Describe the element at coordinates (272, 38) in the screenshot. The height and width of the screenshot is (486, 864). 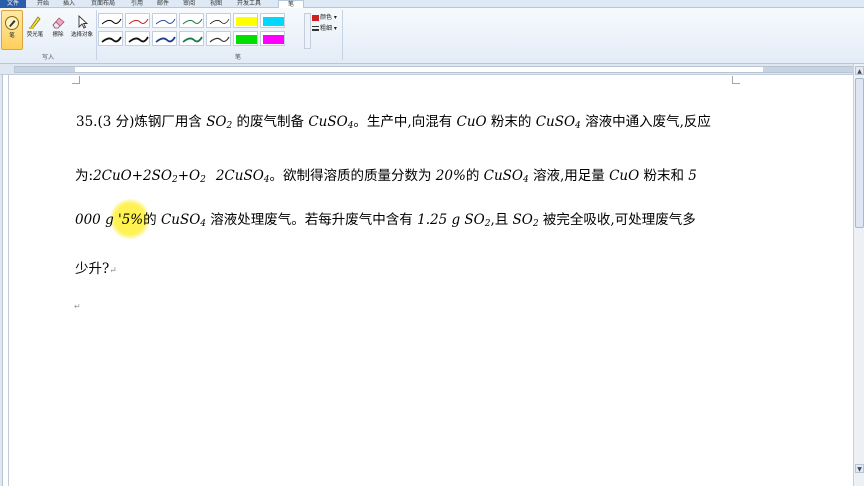
I see `highlighter-magenta` at that location.